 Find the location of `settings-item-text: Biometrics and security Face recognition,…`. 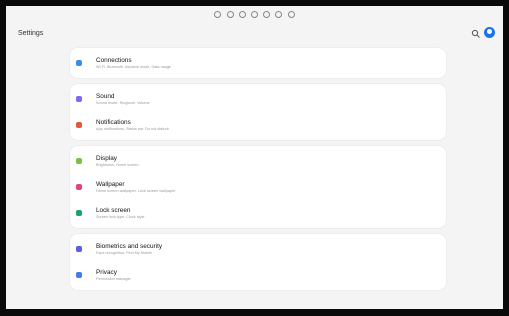

settings-item-text: Biometrics and security Face recognition,… is located at coordinates (129, 249).